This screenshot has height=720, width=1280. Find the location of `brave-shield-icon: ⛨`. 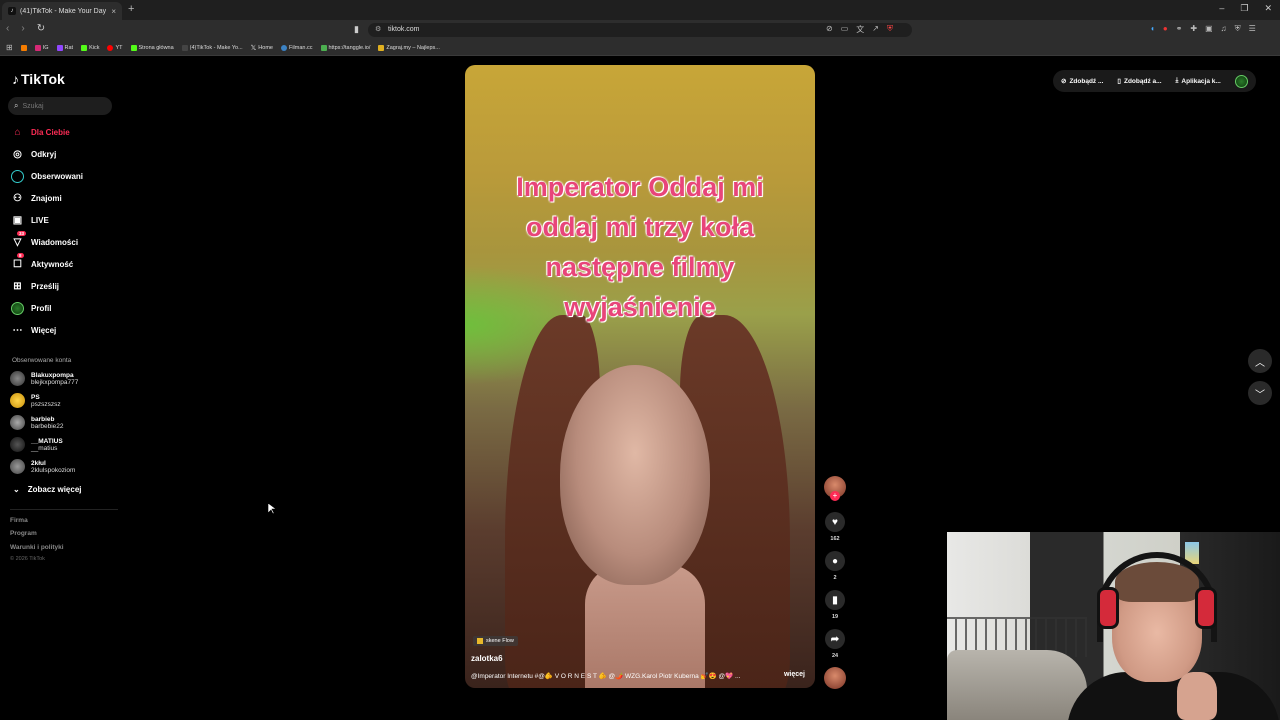

brave-shield-icon: ⛨ is located at coordinates (890, 29).